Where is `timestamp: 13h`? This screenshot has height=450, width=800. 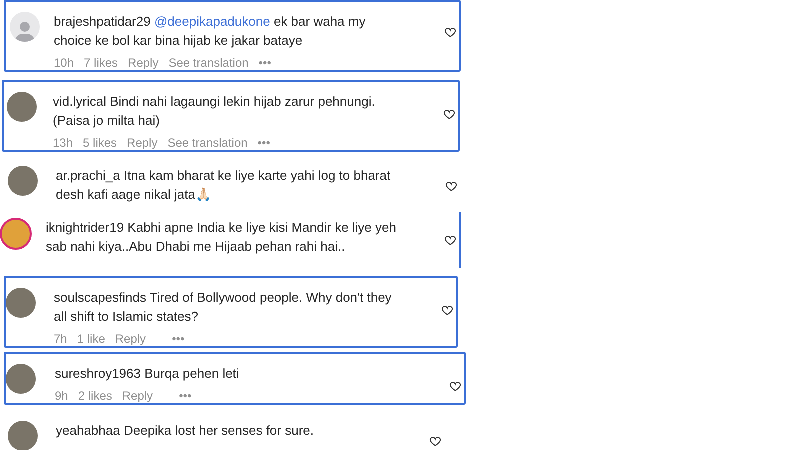
timestamp: 13h is located at coordinates (63, 142).